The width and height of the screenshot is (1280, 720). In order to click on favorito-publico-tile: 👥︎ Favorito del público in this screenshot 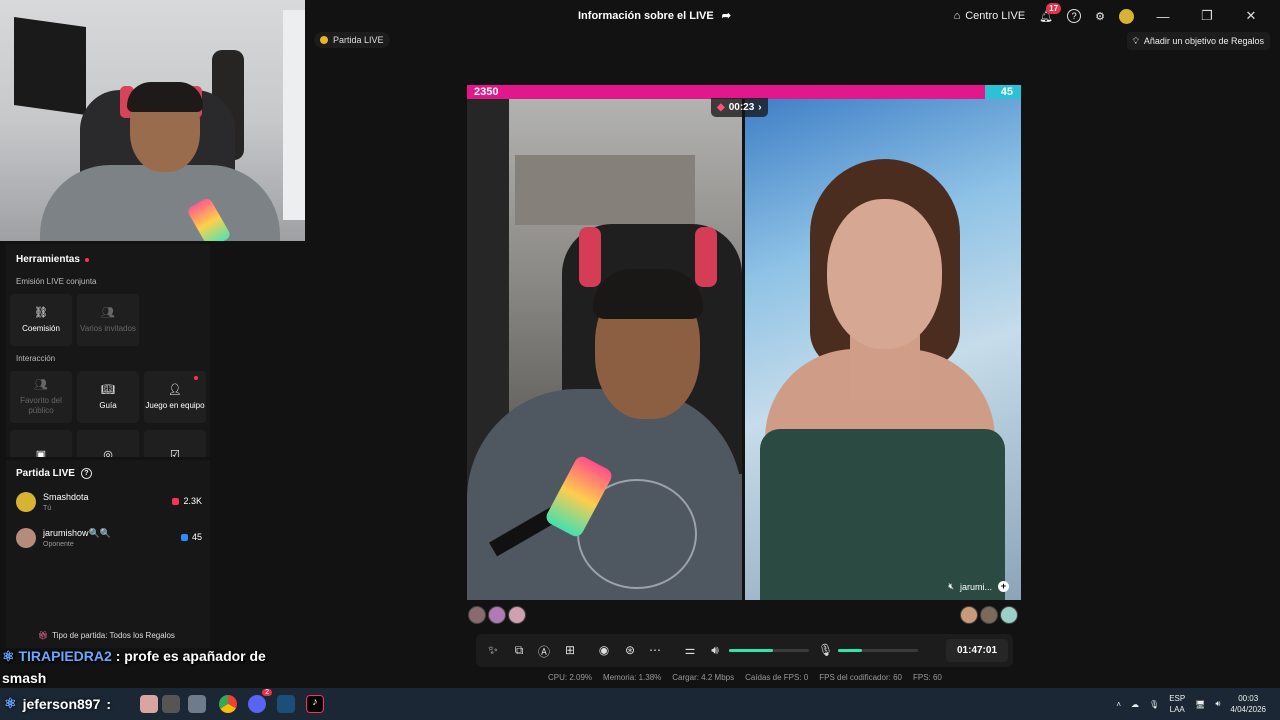, I will do `click(41, 397)`.